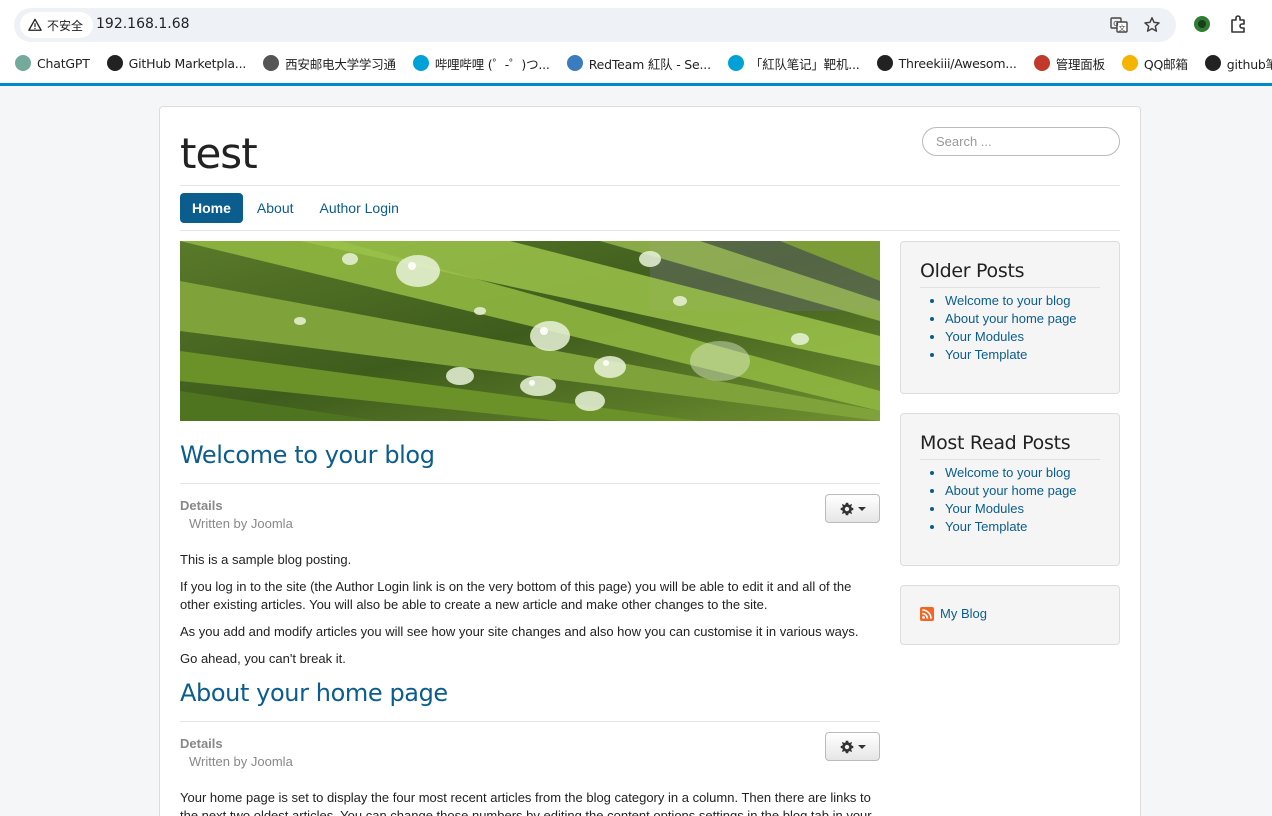 The image size is (1272, 816). Describe the element at coordinates (1011, 355) in the screenshot. I see `older-post-link: Your Template` at that location.